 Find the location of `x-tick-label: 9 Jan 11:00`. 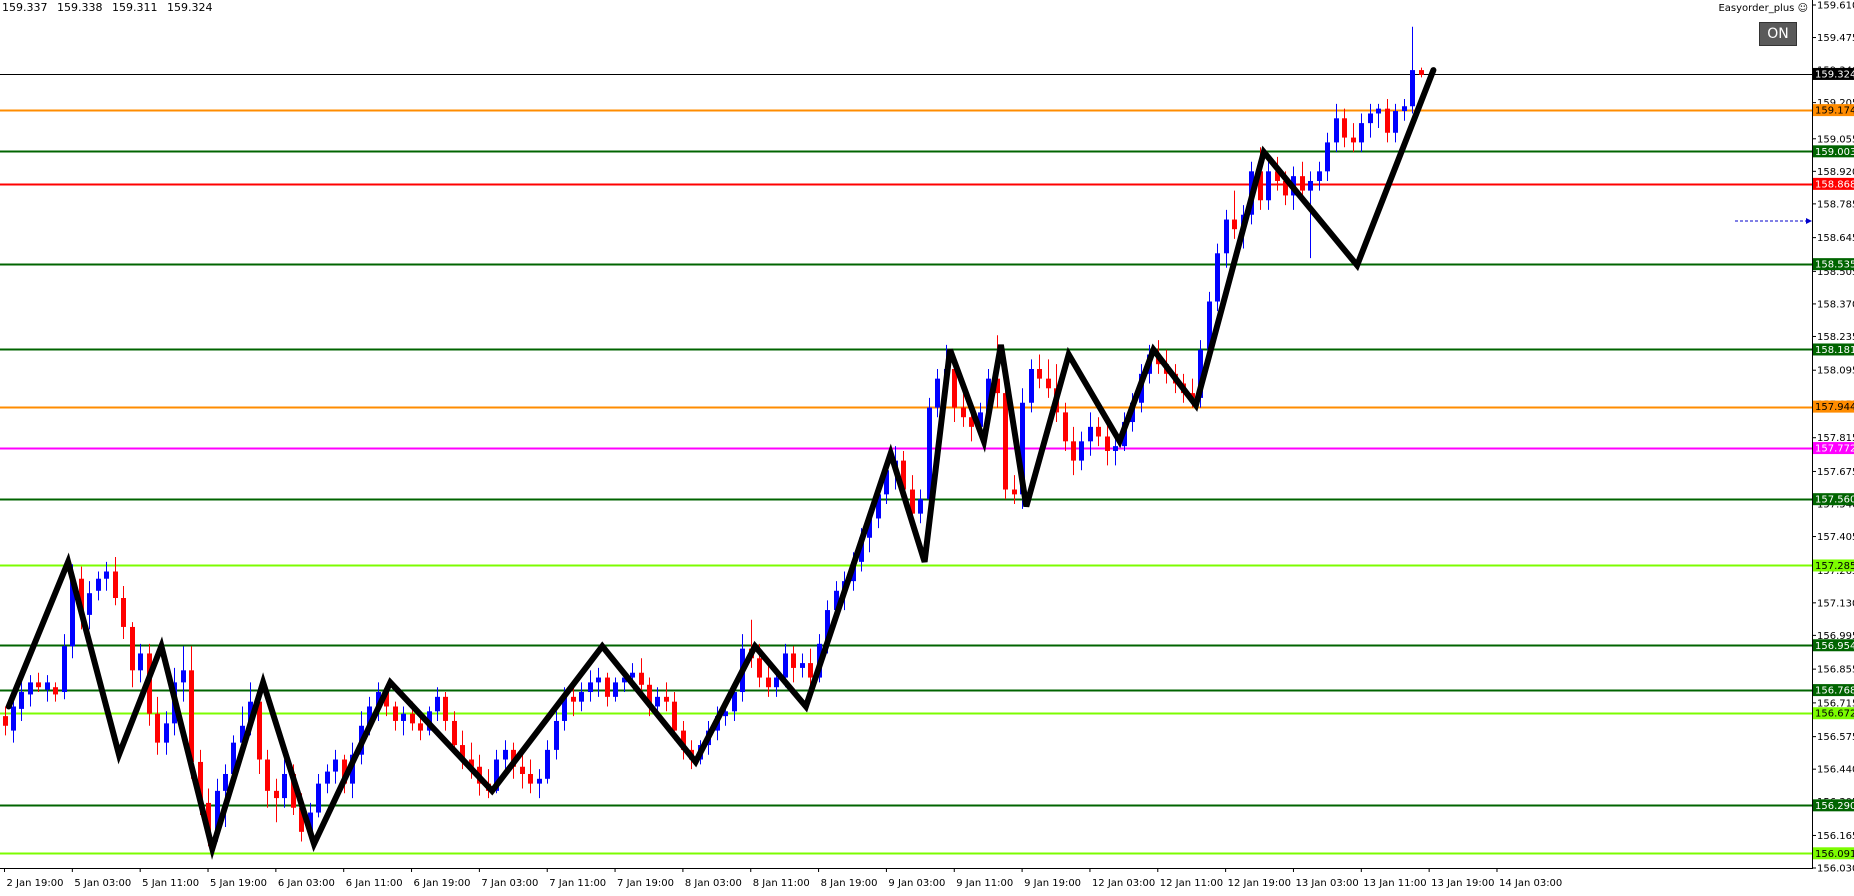

x-tick-label: 9 Jan 11:00 is located at coordinates (984, 883).